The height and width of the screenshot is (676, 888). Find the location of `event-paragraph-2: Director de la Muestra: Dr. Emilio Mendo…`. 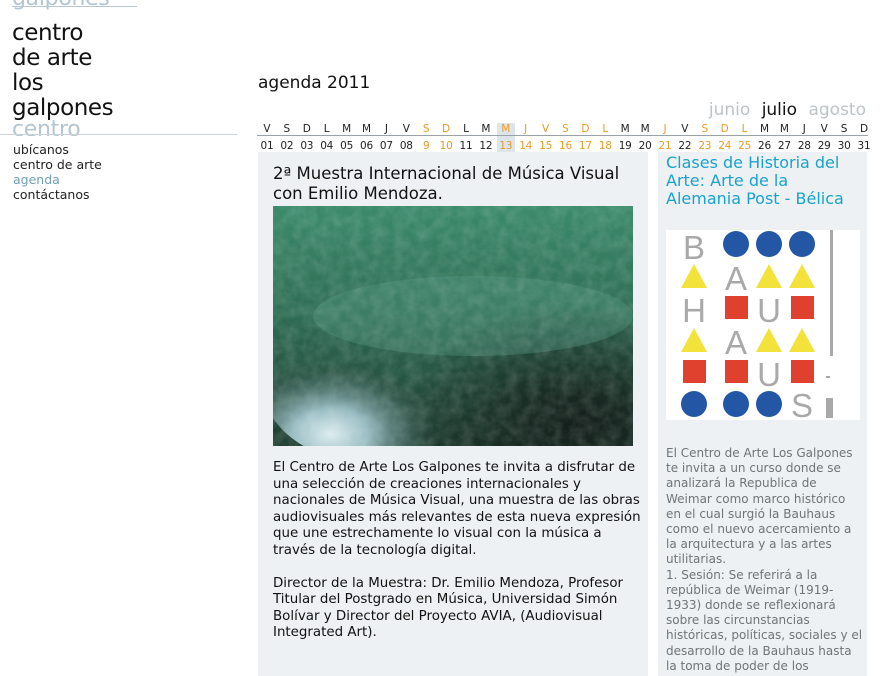

event-paragraph-2: Director de la Muestra: Dr. Emilio Mendo… is located at coordinates (448, 608).